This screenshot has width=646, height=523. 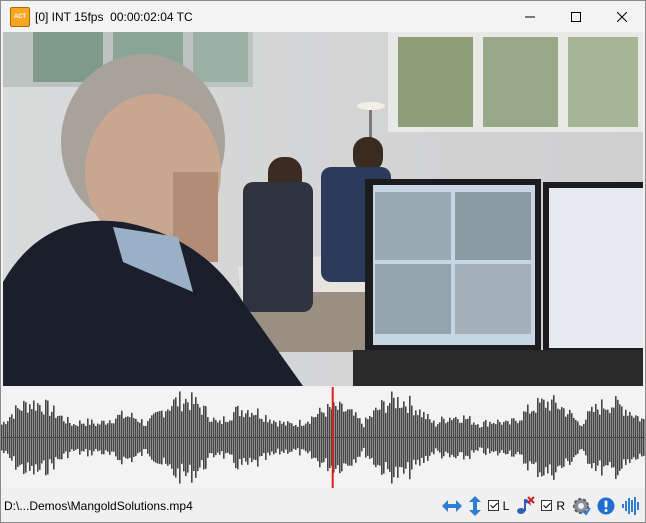 I want to click on right-channel-toggle: R, so click(x=553, y=506).